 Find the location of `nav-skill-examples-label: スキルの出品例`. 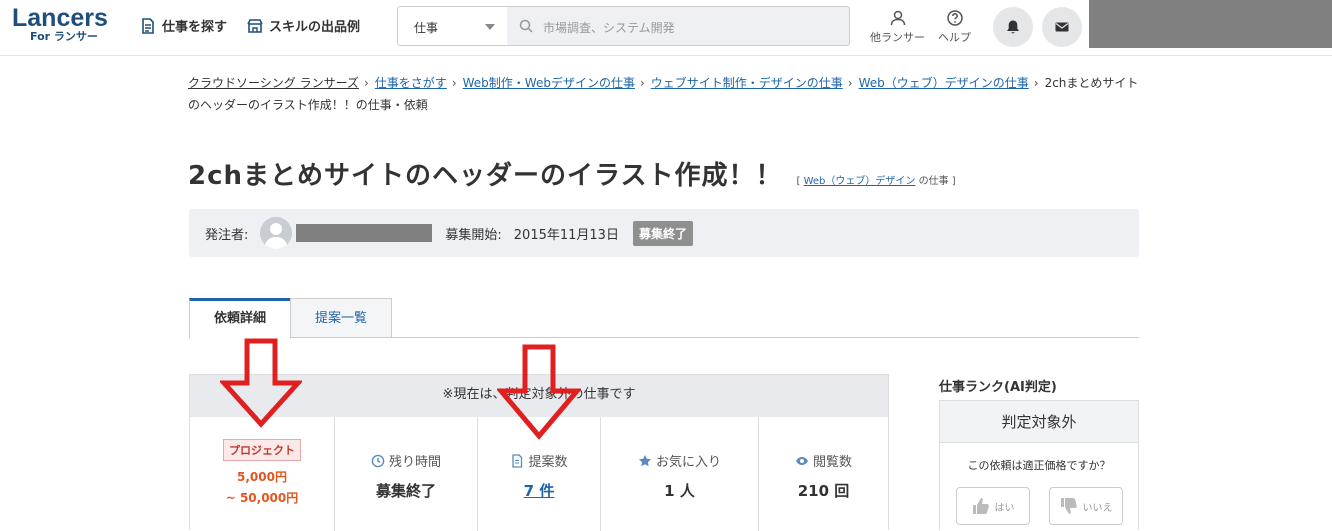

nav-skill-examples-label: スキルの出品例 is located at coordinates (315, 27).